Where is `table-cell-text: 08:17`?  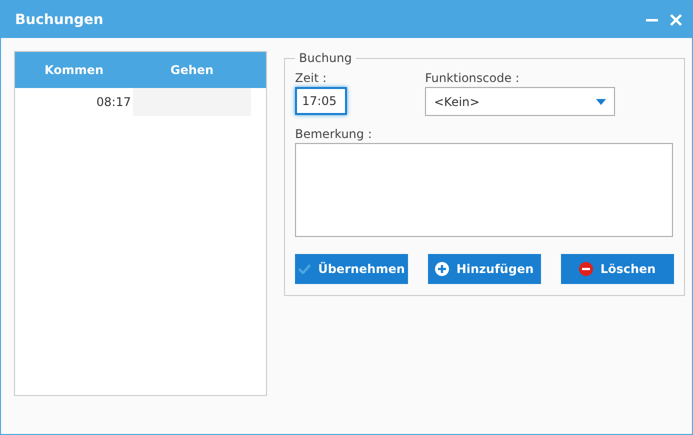 table-cell-text: 08:17 is located at coordinates (113, 102).